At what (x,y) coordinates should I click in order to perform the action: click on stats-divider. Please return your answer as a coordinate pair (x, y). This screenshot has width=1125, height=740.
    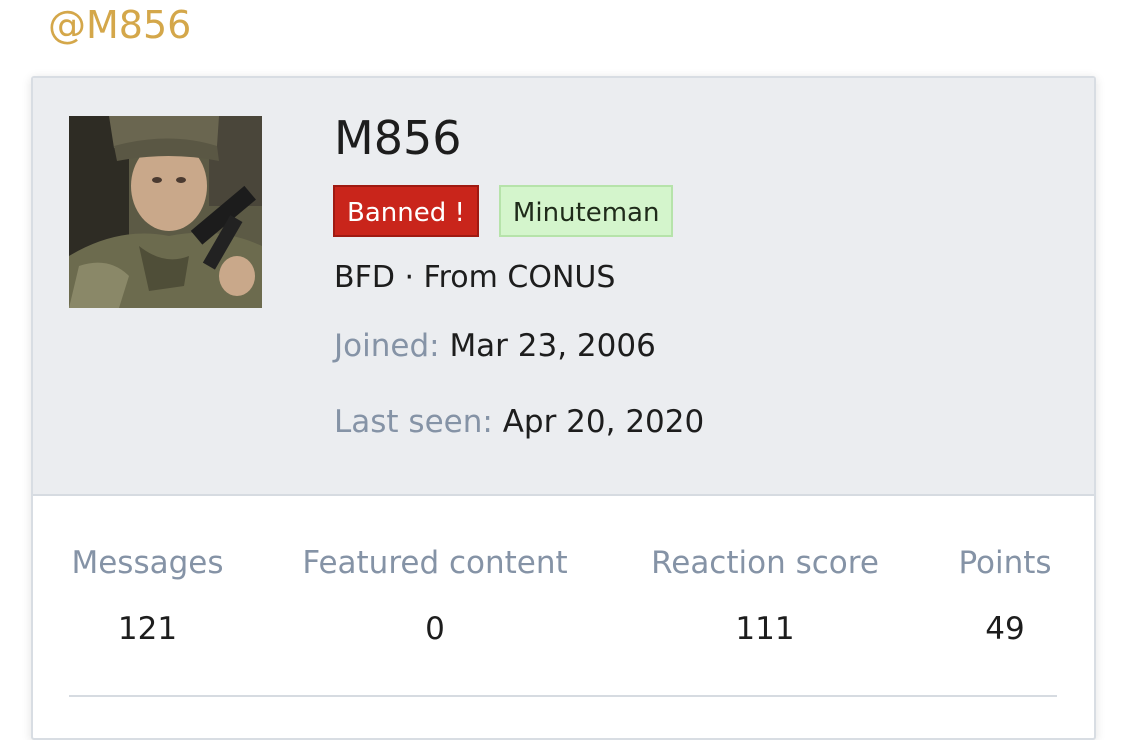
    Looking at the image, I should click on (563, 696).